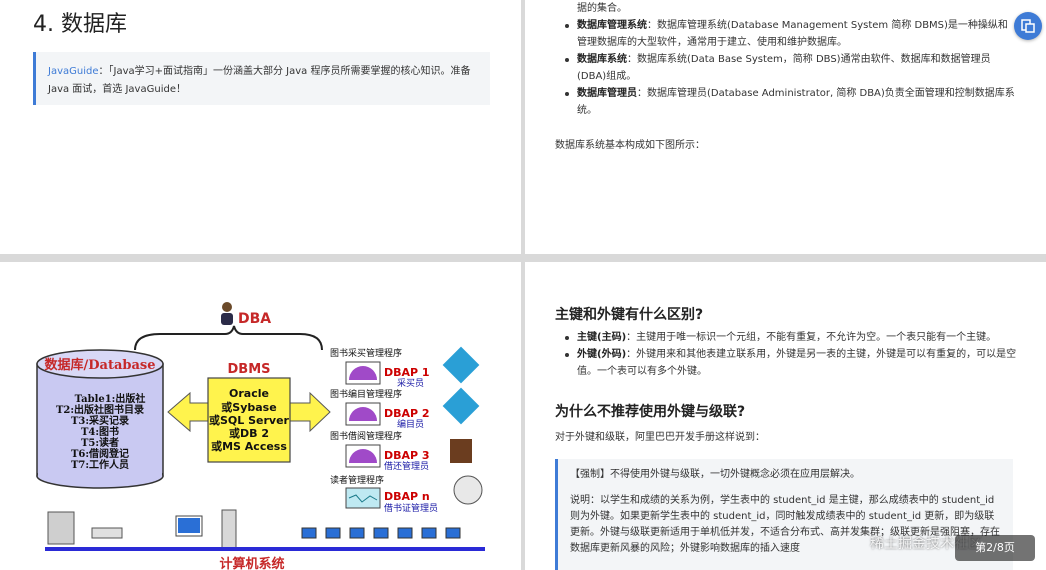 Image resolution: width=1046 pixels, height=570 pixels. What do you see at coordinates (407, 372) in the screenshot?
I see `dbap-name: DBAP 1` at bounding box center [407, 372].